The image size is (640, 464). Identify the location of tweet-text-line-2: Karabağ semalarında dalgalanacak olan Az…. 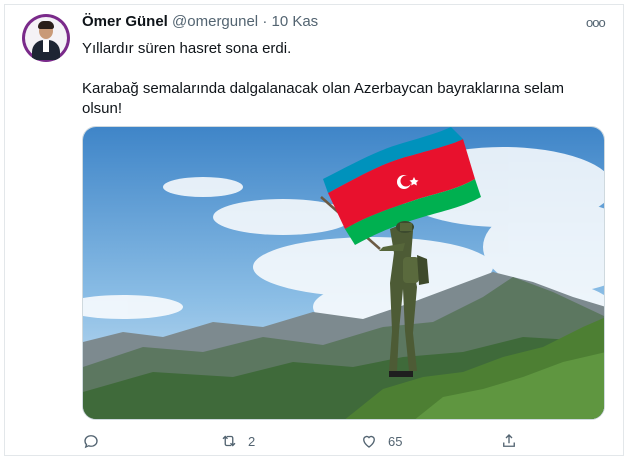
(323, 98).